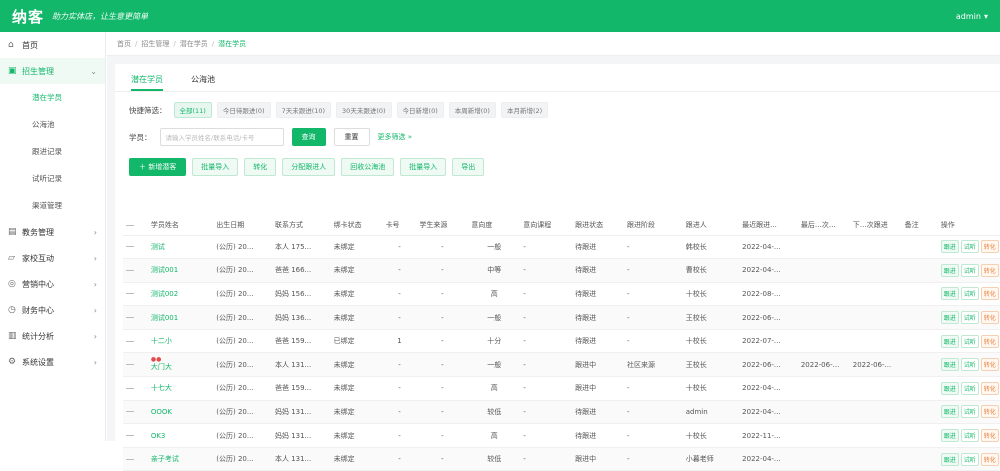 The height and width of the screenshot is (471, 1000). I want to click on import-button: 批量导入, so click(423, 167).